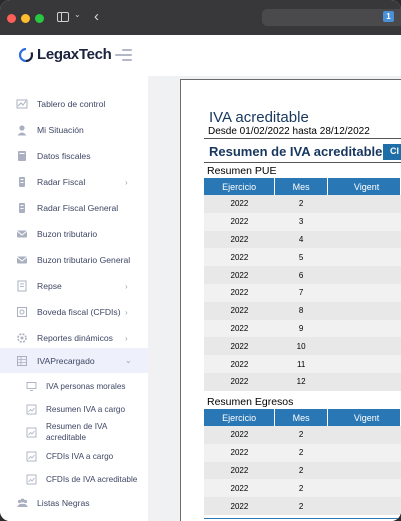  Describe the element at coordinates (392, 152) in the screenshot. I see `report-action-button: Cl` at that location.